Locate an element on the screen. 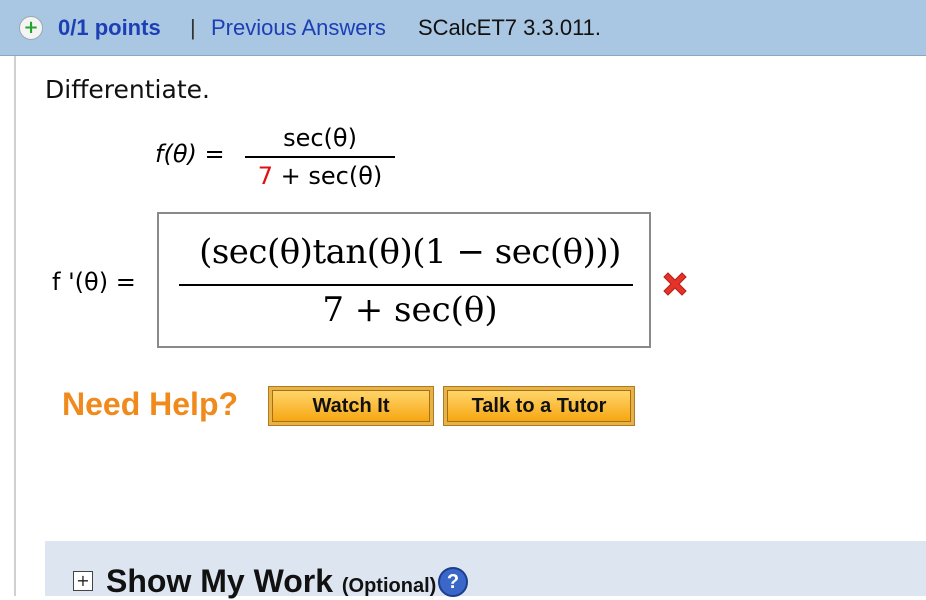 The height and width of the screenshot is (600, 926). question-icon: ? is located at coordinates (453, 582).